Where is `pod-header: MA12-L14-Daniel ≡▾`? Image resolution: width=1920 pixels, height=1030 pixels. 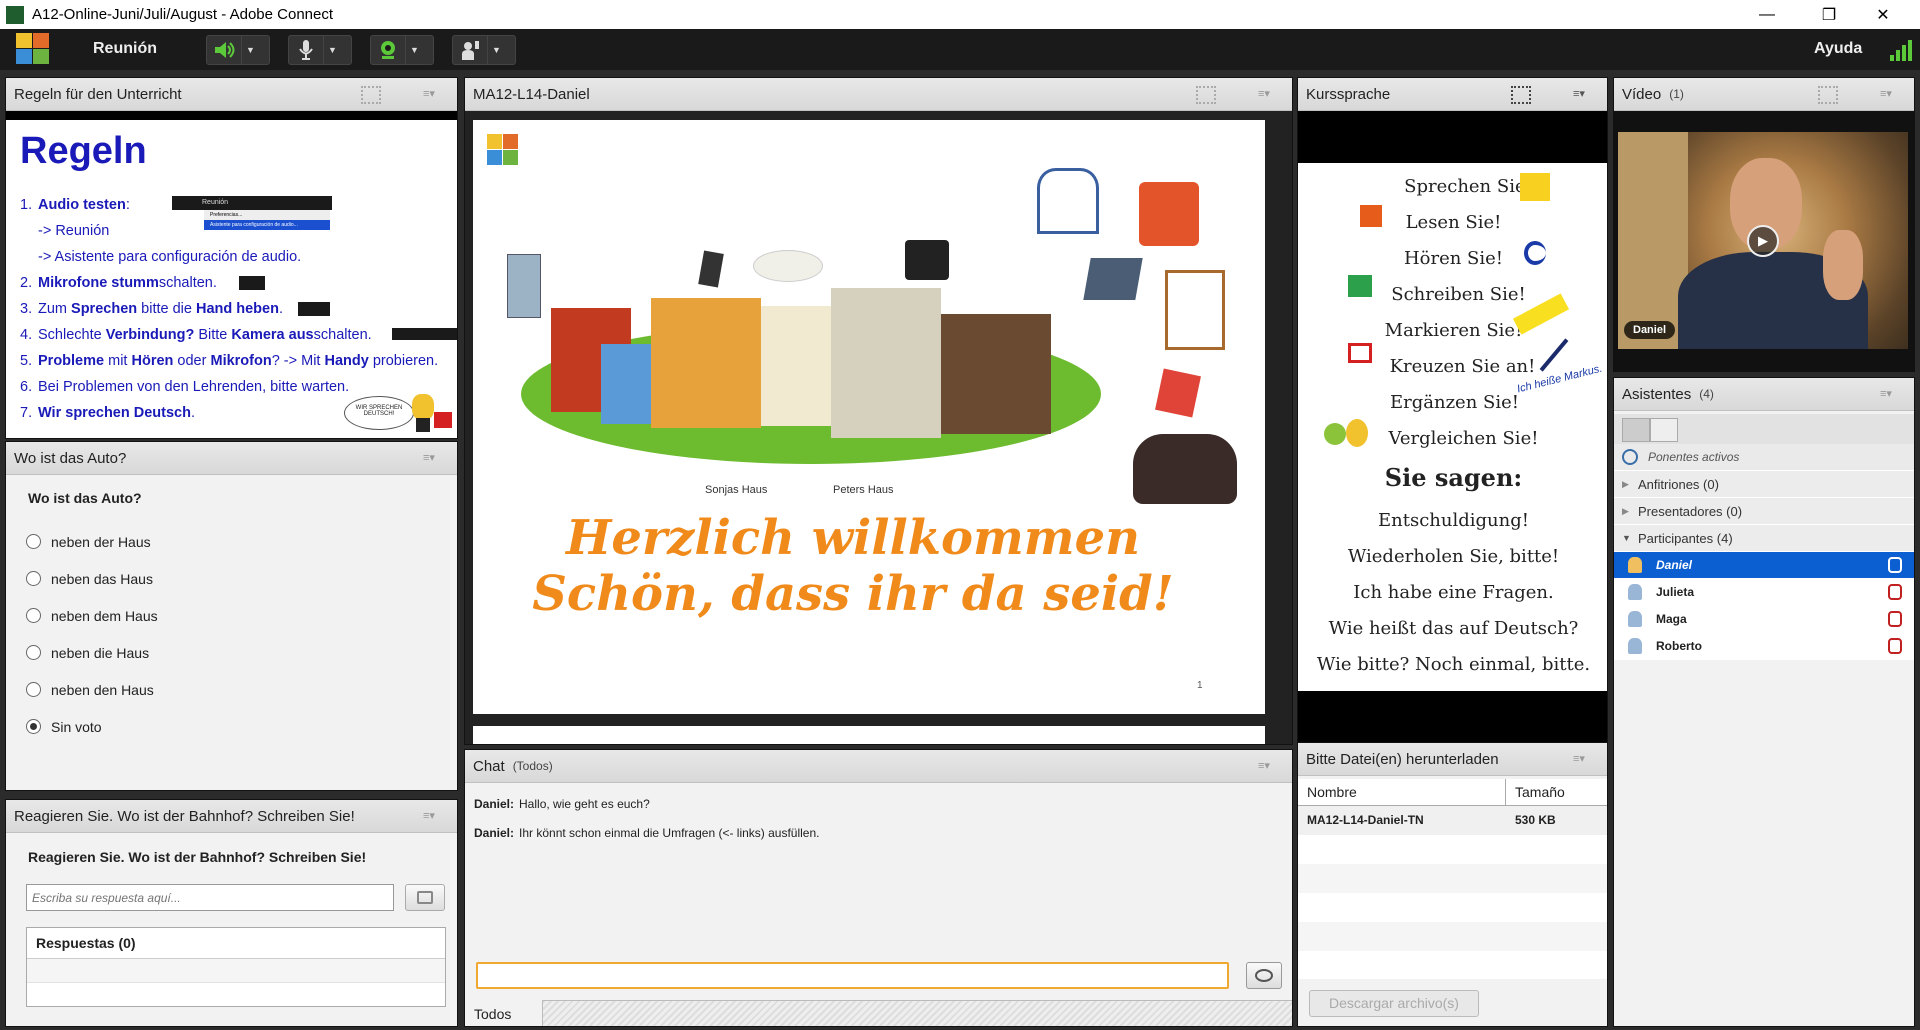 pod-header: MA12-L14-Daniel ≡▾ is located at coordinates (878, 94).